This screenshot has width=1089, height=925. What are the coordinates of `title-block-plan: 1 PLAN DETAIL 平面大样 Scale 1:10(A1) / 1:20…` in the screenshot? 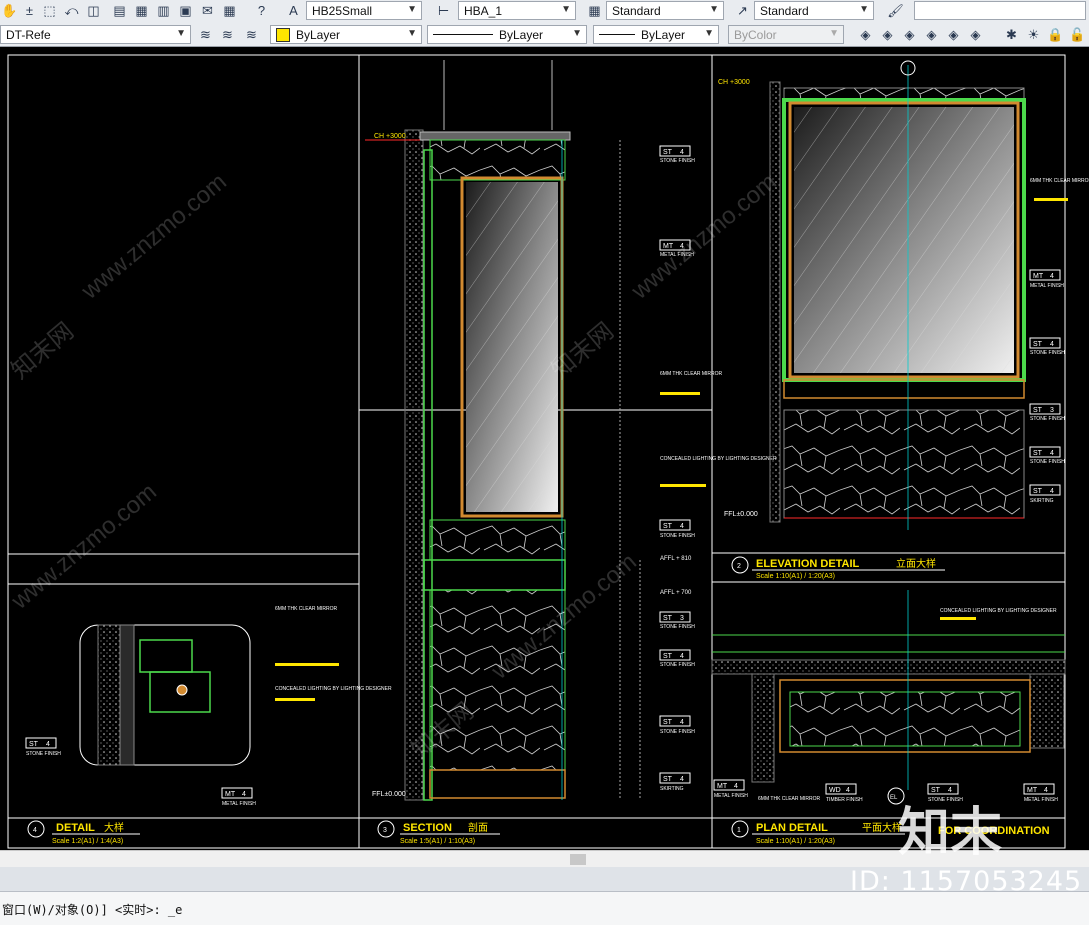 It's located at (890, 832).